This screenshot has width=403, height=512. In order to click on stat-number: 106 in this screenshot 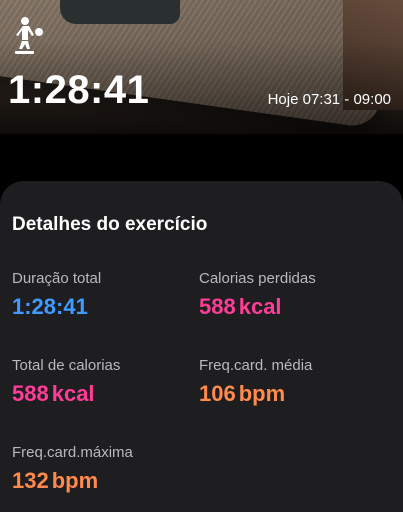, I will do `click(217, 393)`.